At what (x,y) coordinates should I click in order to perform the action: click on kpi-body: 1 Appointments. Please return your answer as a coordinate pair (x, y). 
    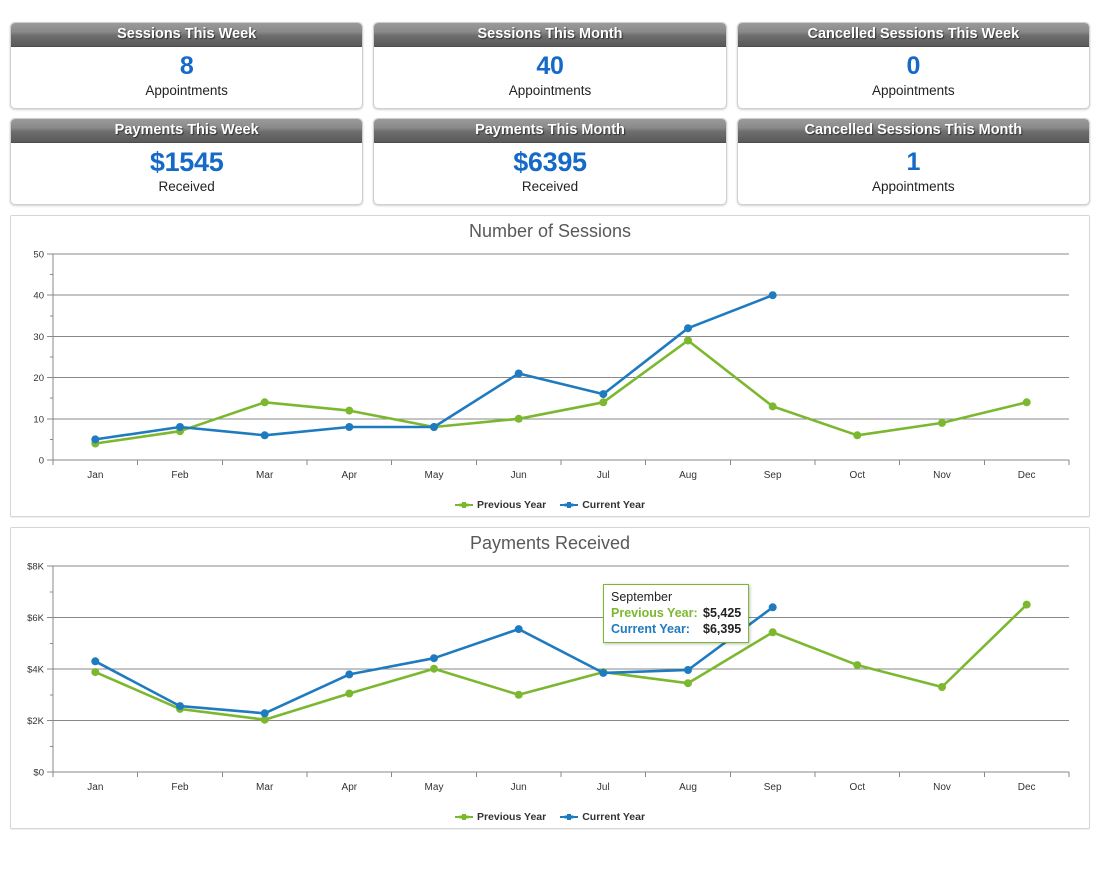
    Looking at the image, I should click on (913, 173).